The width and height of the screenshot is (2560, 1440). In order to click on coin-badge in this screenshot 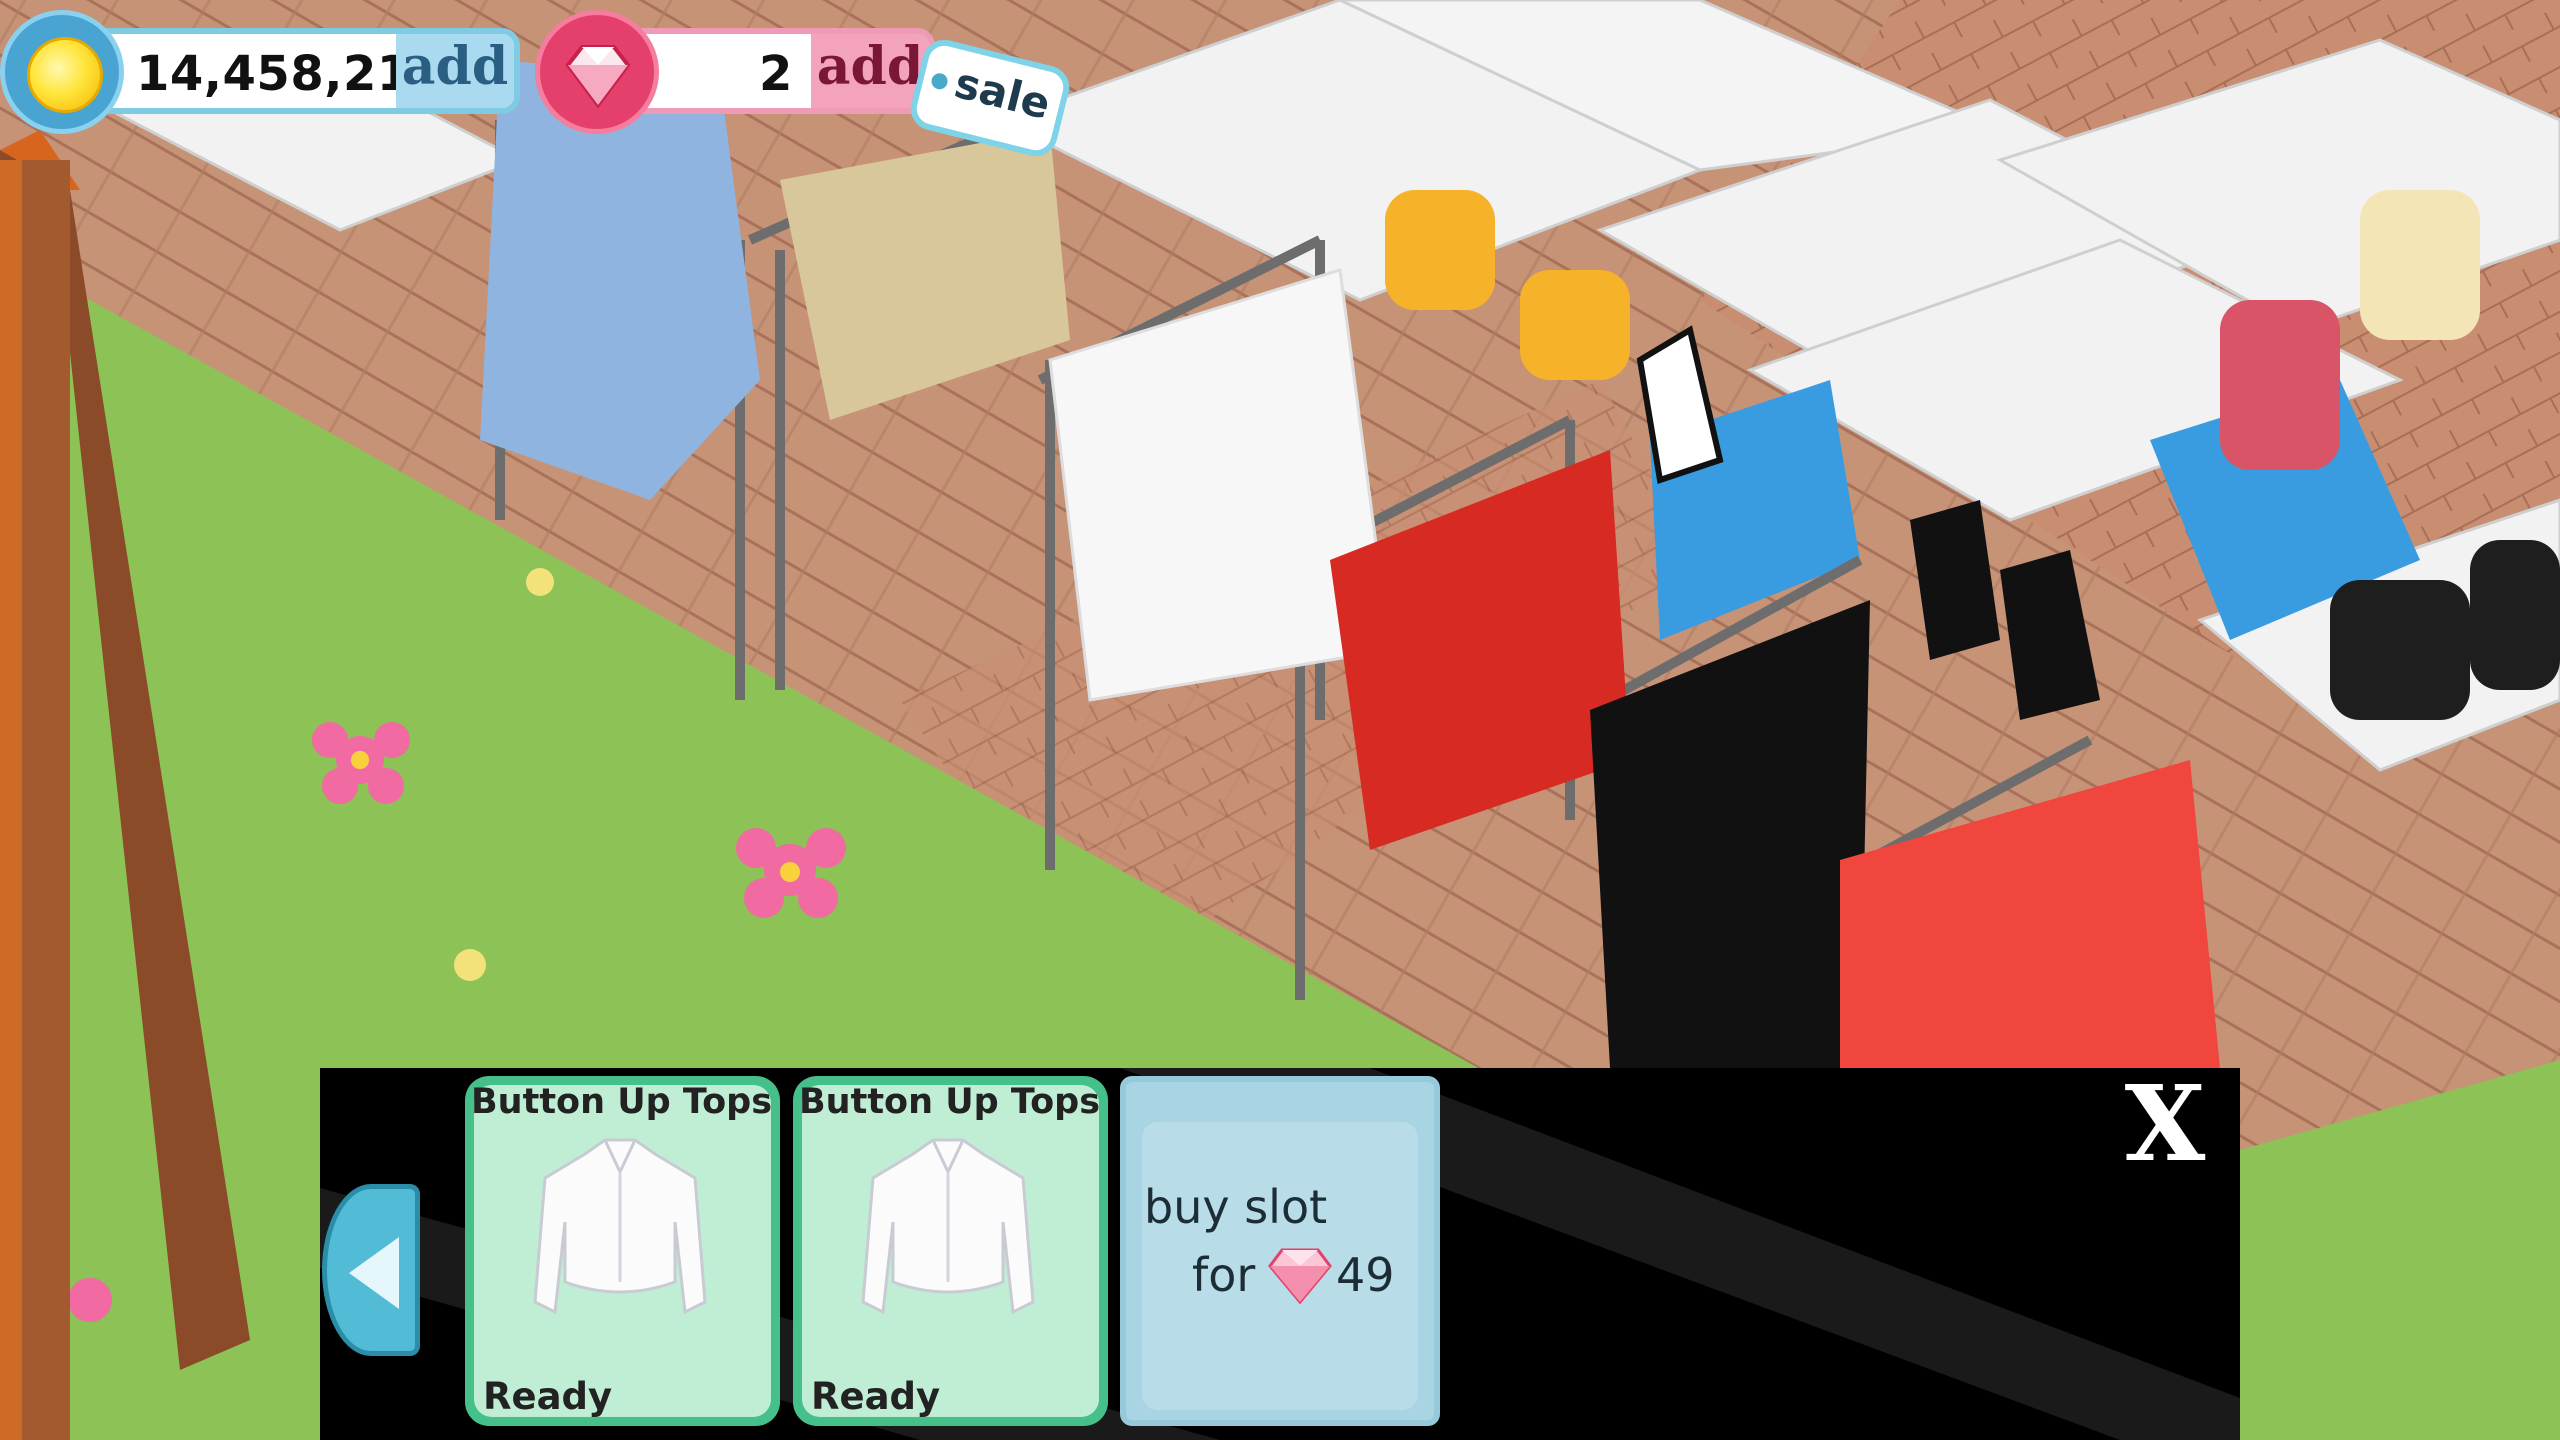, I will do `click(62, 72)`.